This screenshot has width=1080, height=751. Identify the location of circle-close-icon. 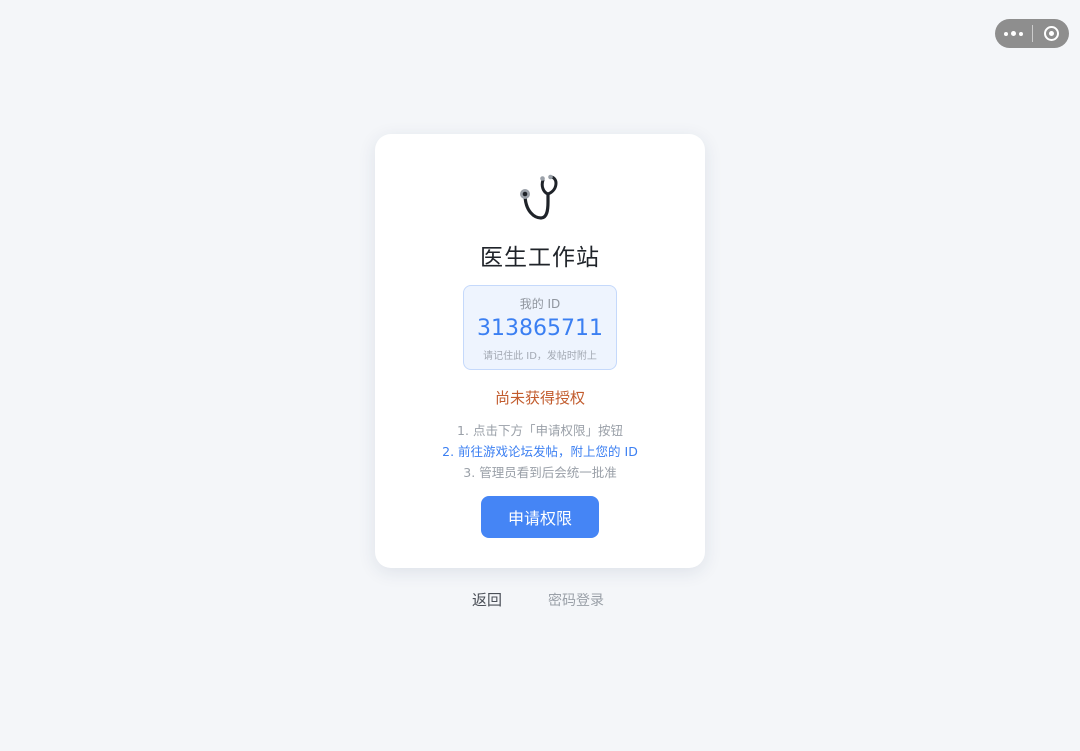
(1051, 33).